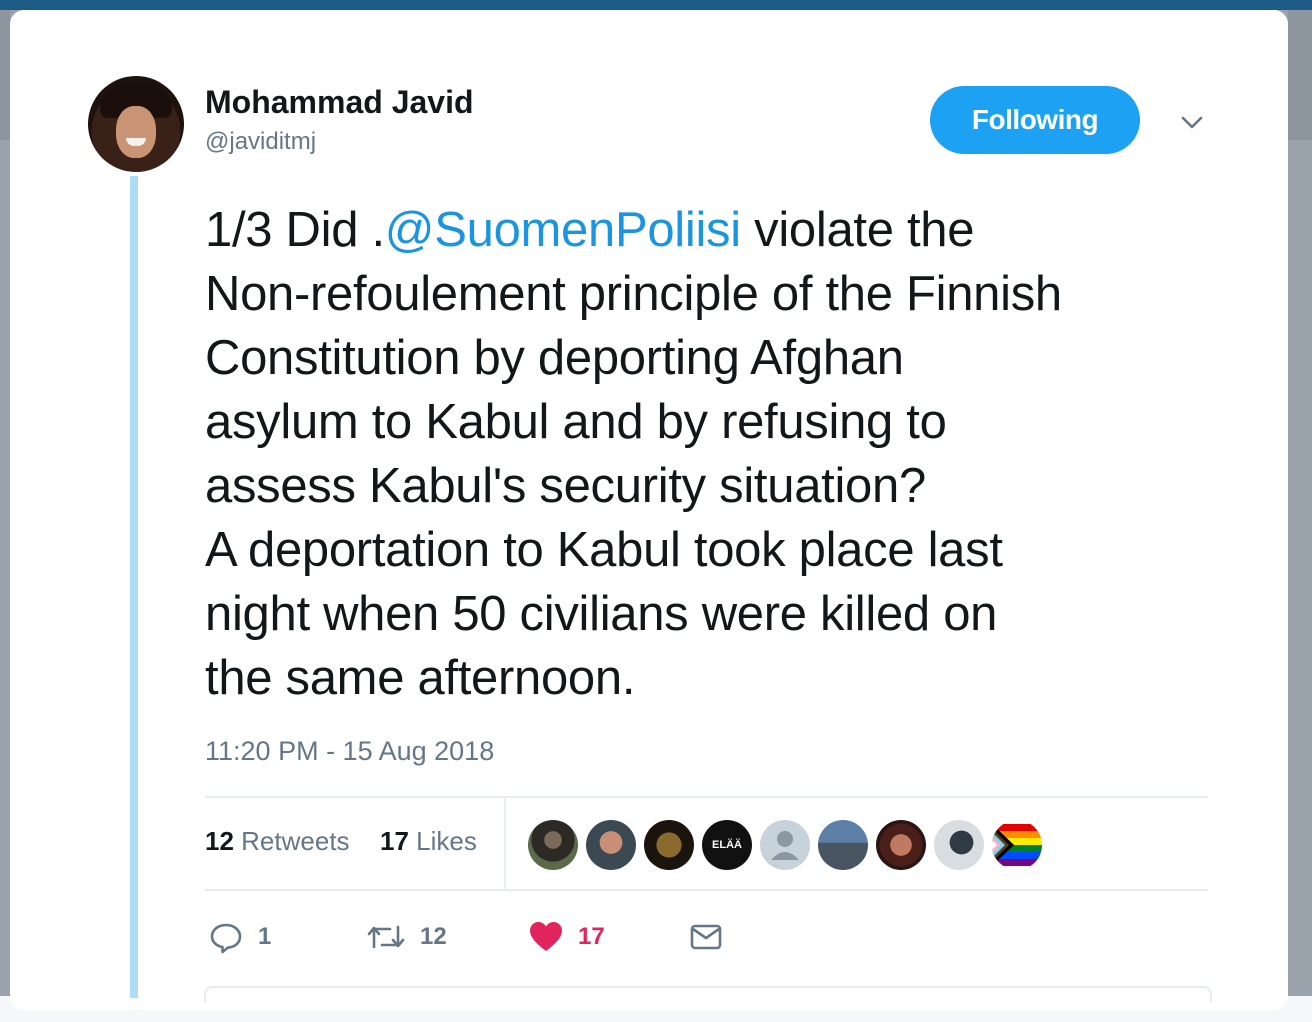 This screenshot has width=1312, height=1022. I want to click on likes-stat: 17 Likes, so click(428, 841).